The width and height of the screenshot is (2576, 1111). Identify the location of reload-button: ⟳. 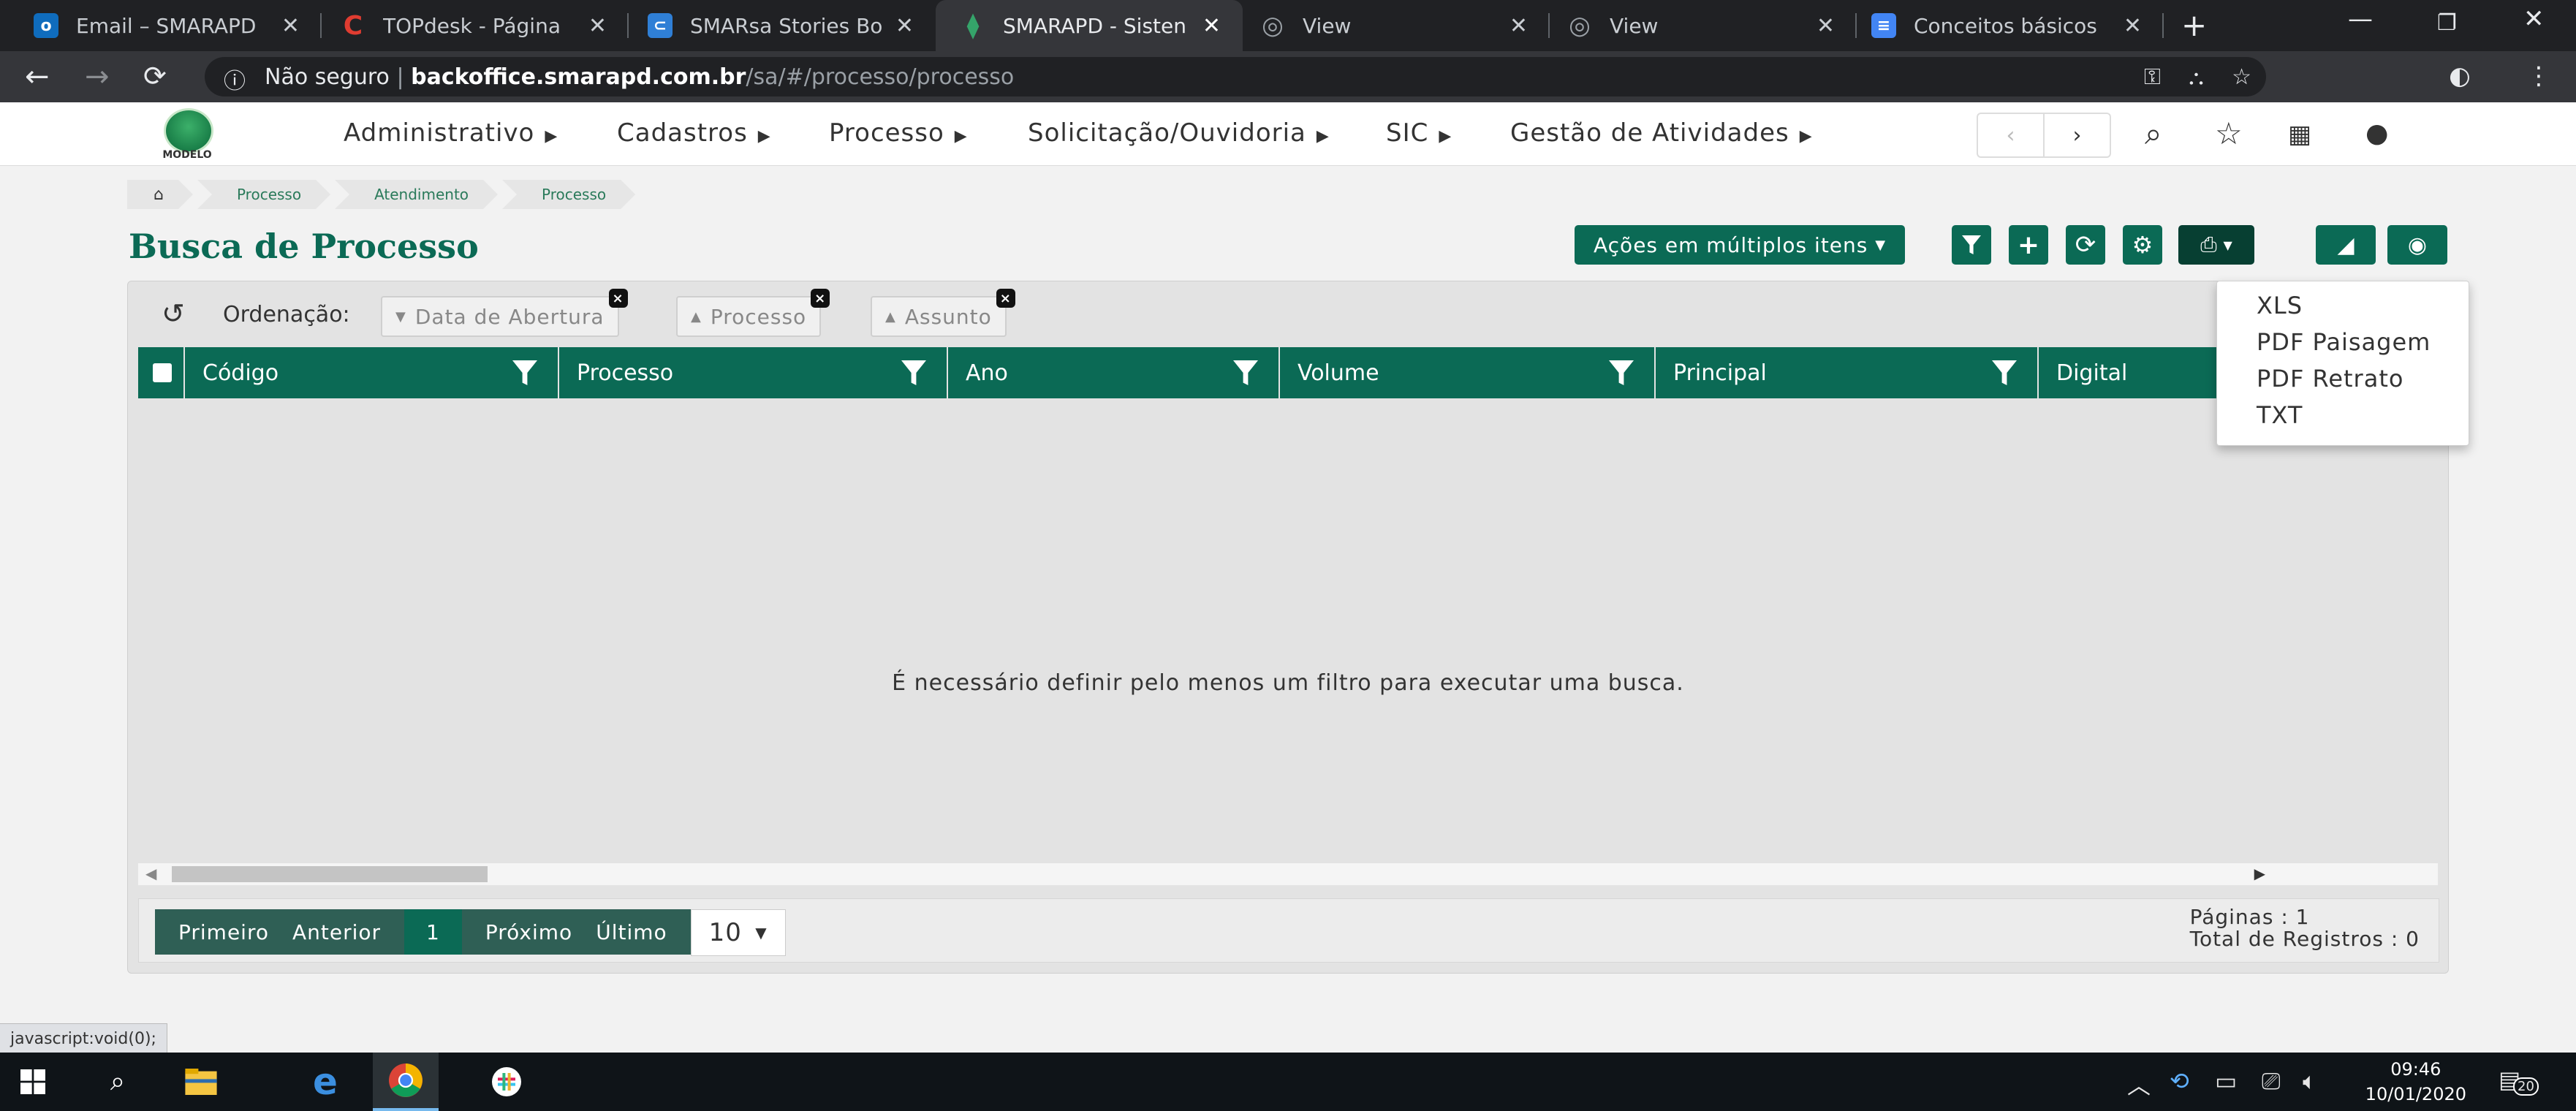
(155, 76).